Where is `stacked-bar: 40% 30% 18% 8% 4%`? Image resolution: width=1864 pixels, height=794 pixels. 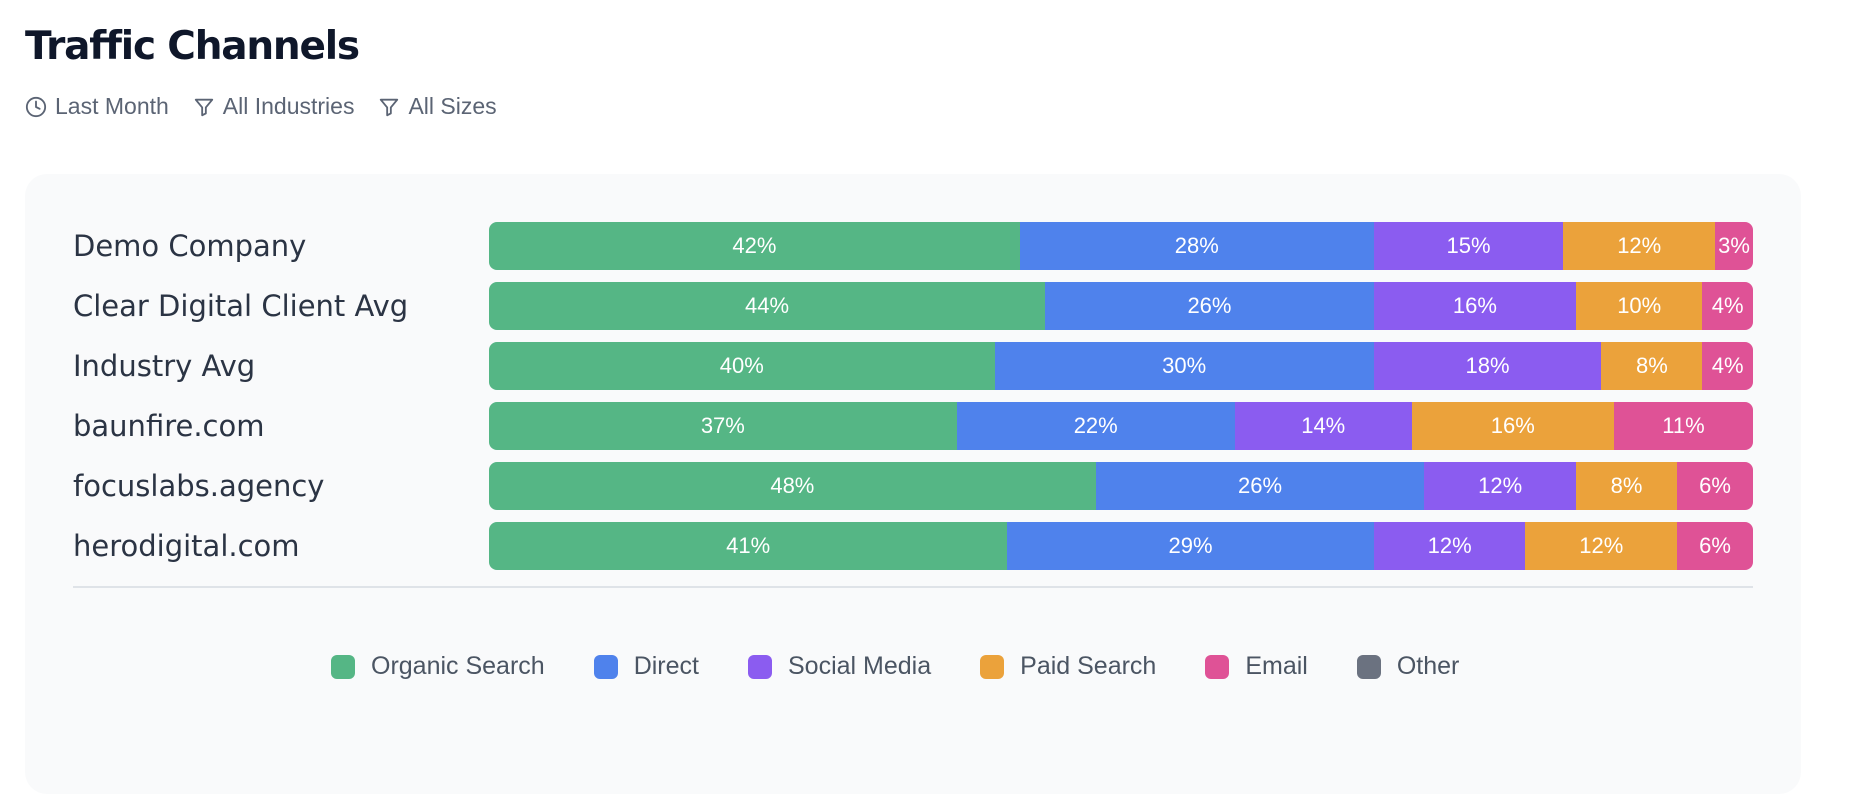 stacked-bar: 40% 30% 18% 8% 4% is located at coordinates (1121, 366).